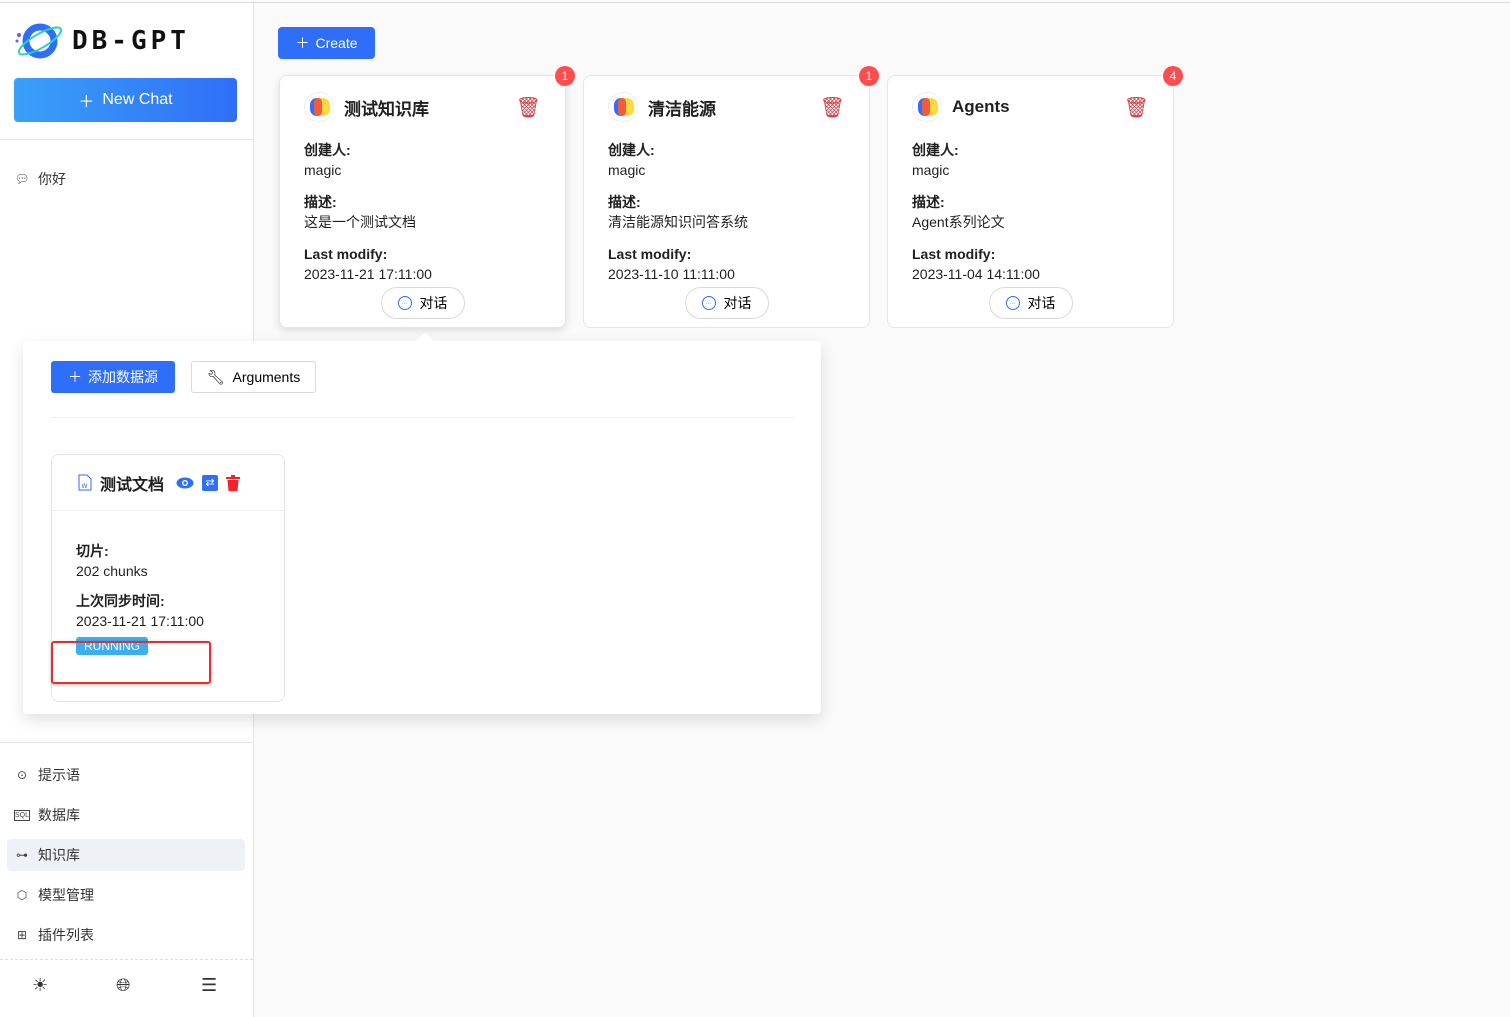 This screenshot has width=1510, height=1017. I want to click on history-label: 你好, so click(52, 179).